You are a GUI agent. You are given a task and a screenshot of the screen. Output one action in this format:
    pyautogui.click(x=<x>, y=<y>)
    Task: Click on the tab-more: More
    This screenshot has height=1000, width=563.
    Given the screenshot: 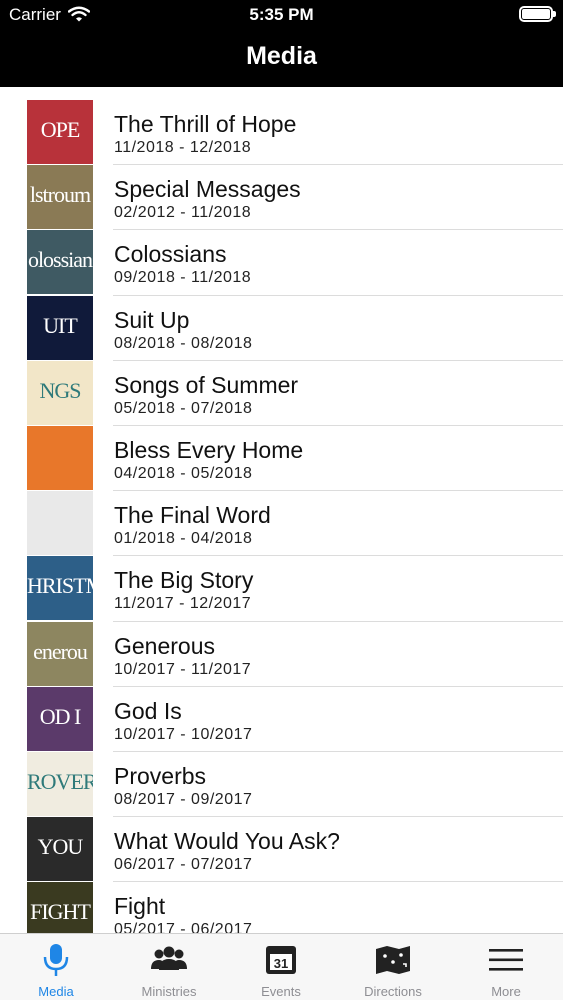 What is the action you would take?
    pyautogui.click(x=506, y=967)
    